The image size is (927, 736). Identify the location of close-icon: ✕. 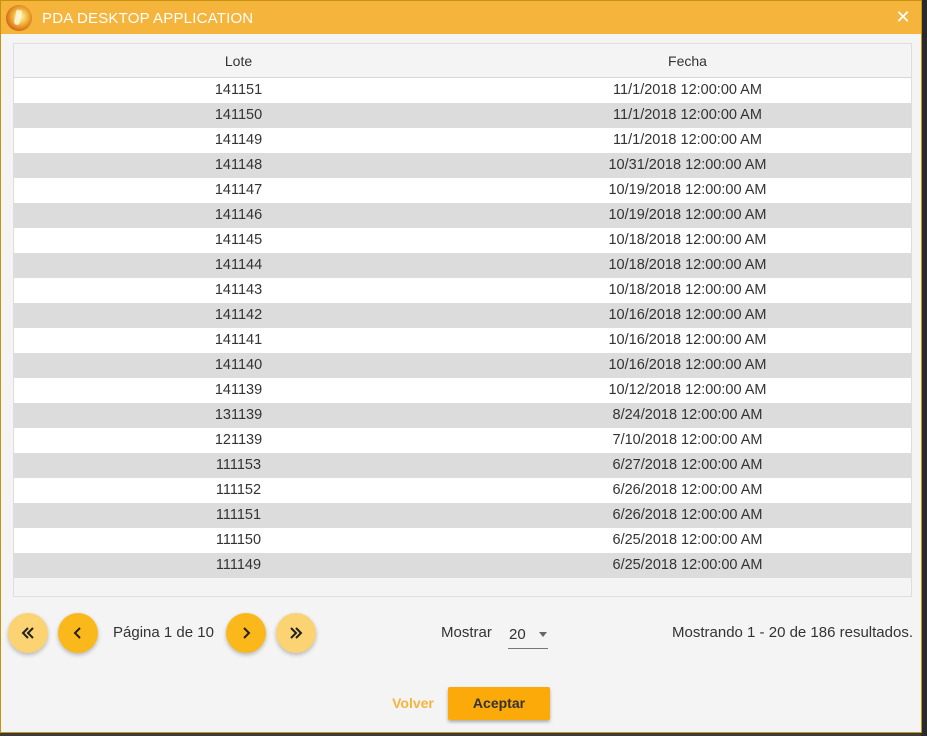
(903, 17).